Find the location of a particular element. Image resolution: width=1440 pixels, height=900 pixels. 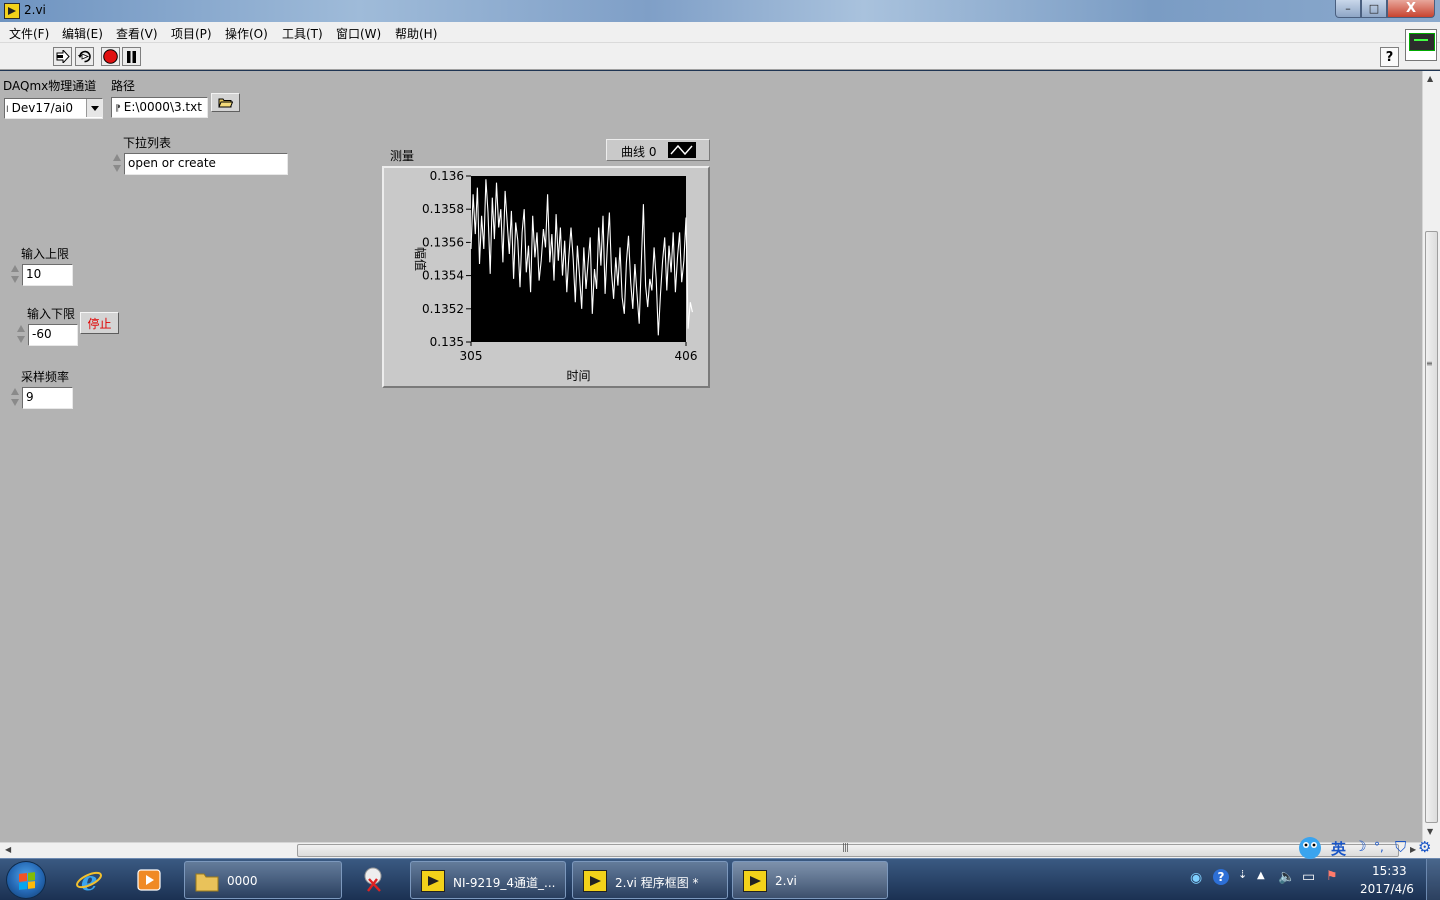

tray-help-icon: ? is located at coordinates (1221, 877).